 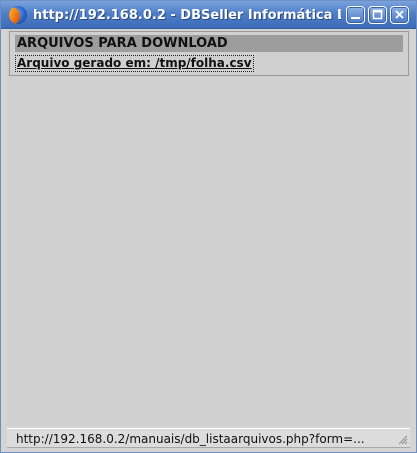 I want to click on maximize-icon, so click(x=377, y=14).